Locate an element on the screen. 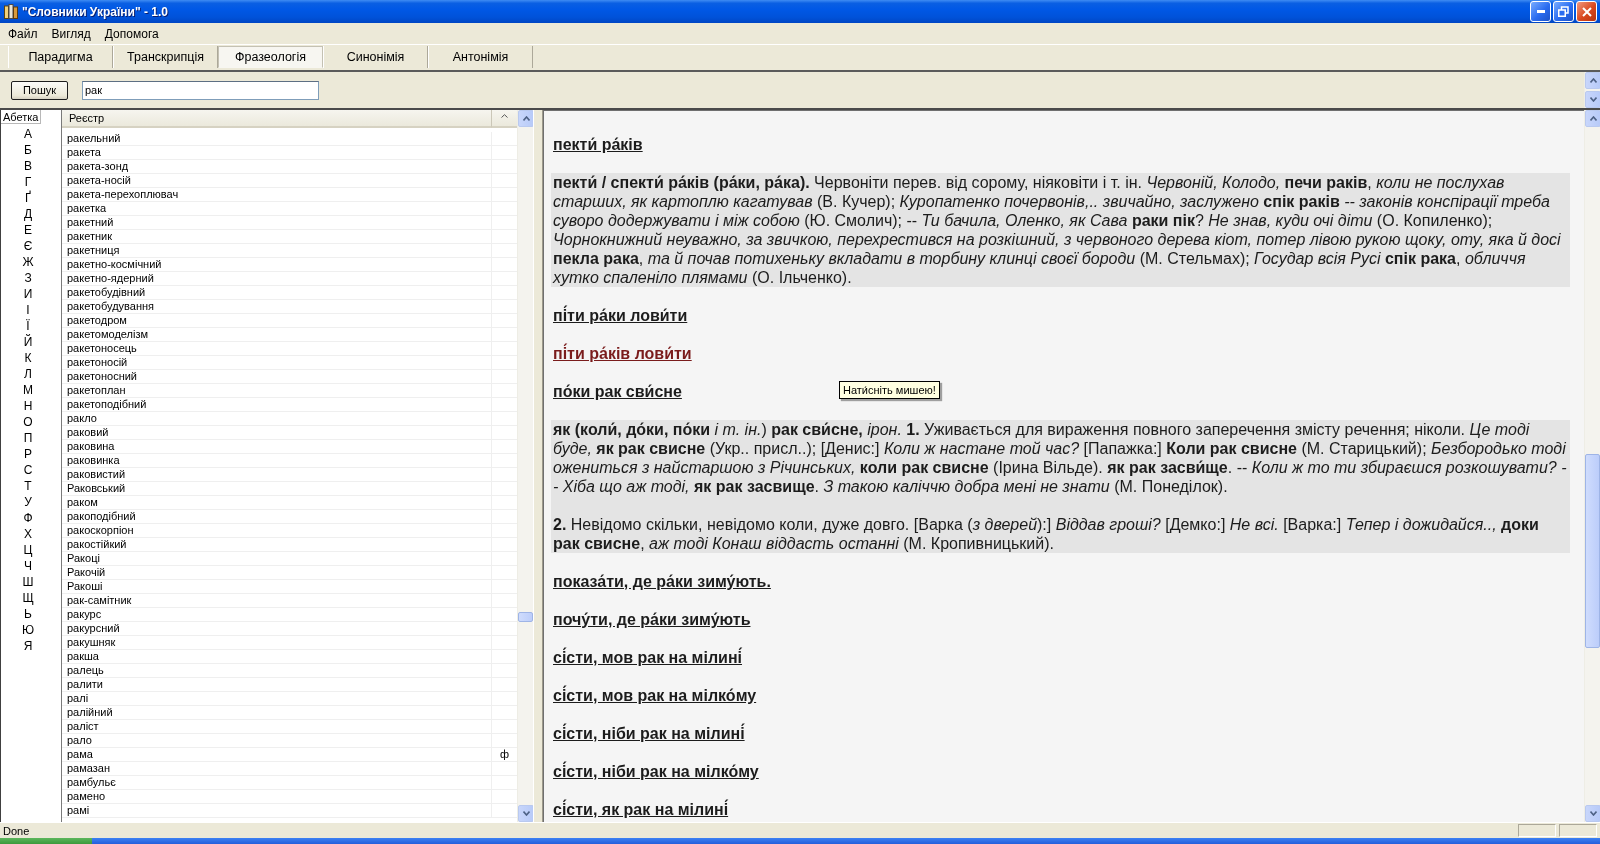  alphabet-letter: Ж is located at coordinates (28, 262).